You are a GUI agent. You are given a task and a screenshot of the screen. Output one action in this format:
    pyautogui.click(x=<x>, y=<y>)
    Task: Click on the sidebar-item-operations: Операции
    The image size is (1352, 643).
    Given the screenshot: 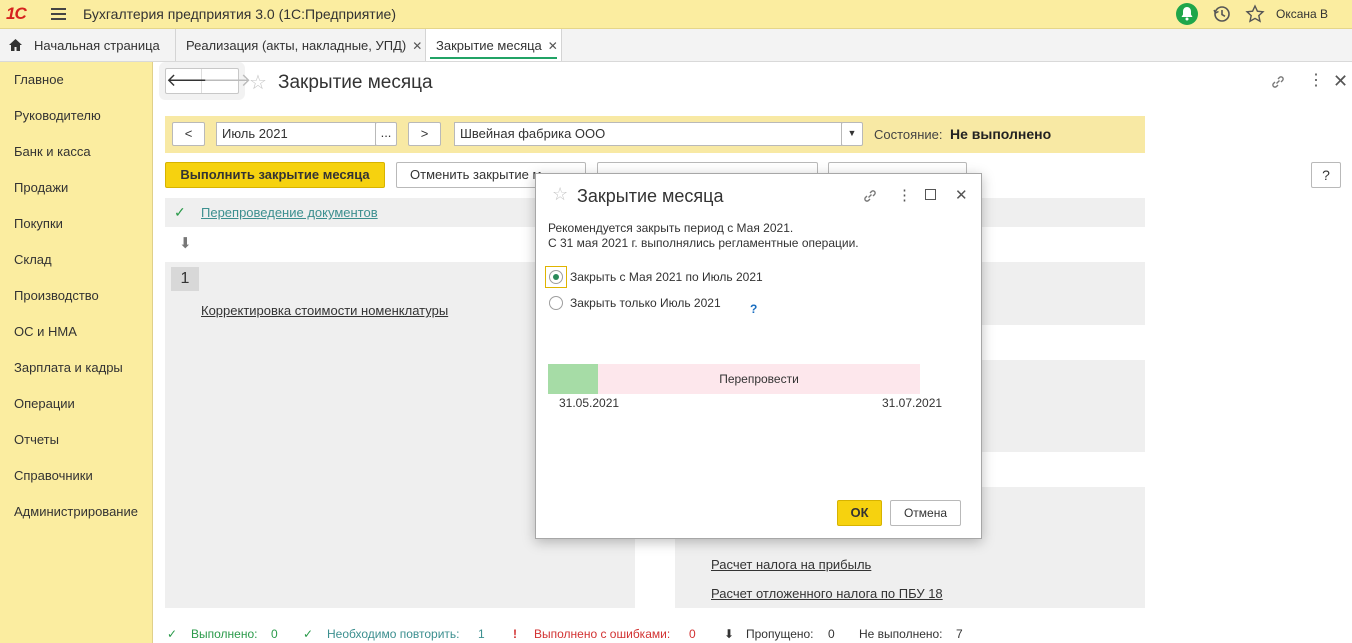 What is the action you would take?
    pyautogui.click(x=44, y=403)
    